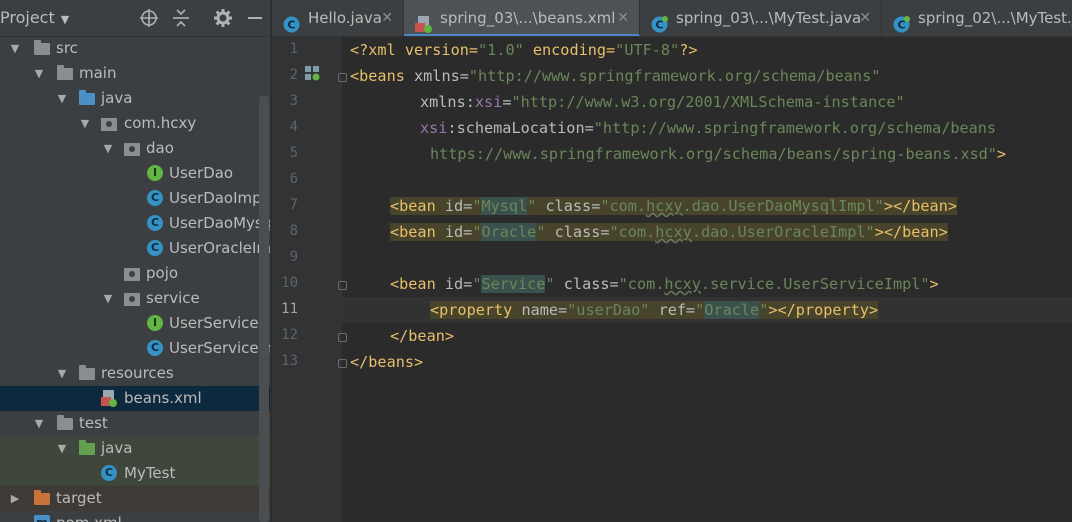 Image resolution: width=1072 pixels, height=522 pixels. What do you see at coordinates (289, 361) in the screenshot?
I see `line-number: 13` at bounding box center [289, 361].